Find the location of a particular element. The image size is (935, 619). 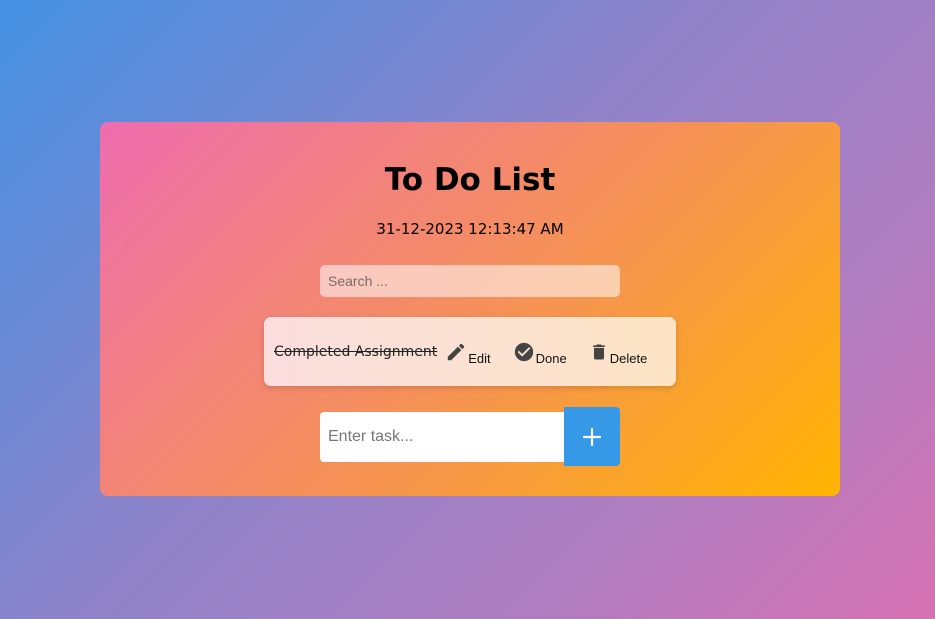

trash-icon is located at coordinates (598, 351).